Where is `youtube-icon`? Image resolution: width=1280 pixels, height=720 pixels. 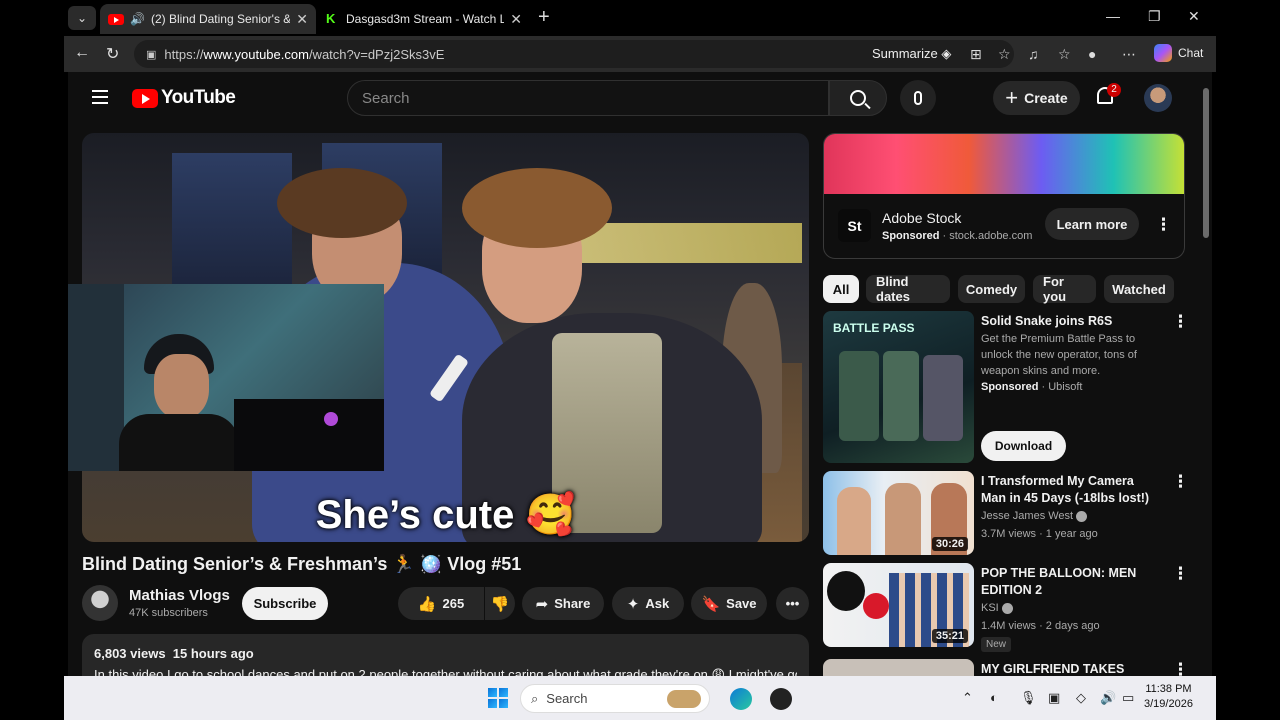
youtube-icon is located at coordinates (116, 19).